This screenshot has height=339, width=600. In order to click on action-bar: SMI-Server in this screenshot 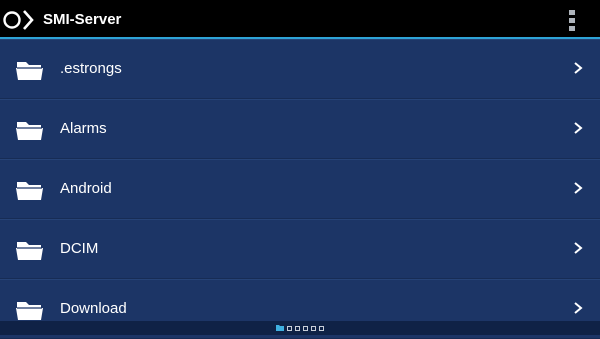, I will do `click(300, 19)`.